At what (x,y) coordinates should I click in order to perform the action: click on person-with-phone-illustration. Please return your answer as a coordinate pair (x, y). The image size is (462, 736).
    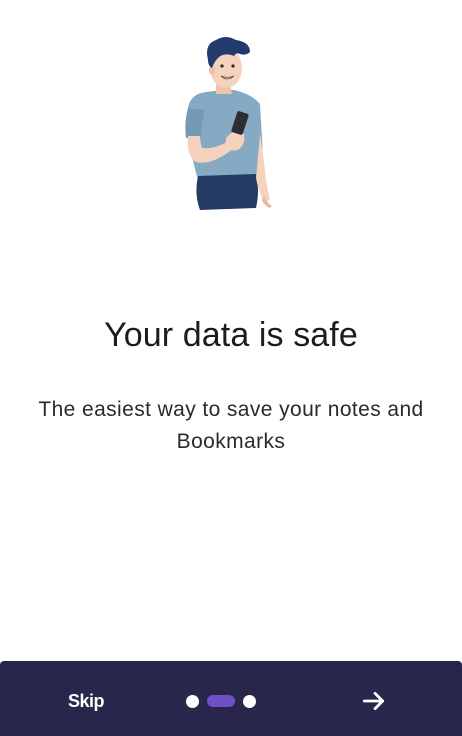
    Looking at the image, I should click on (228, 123).